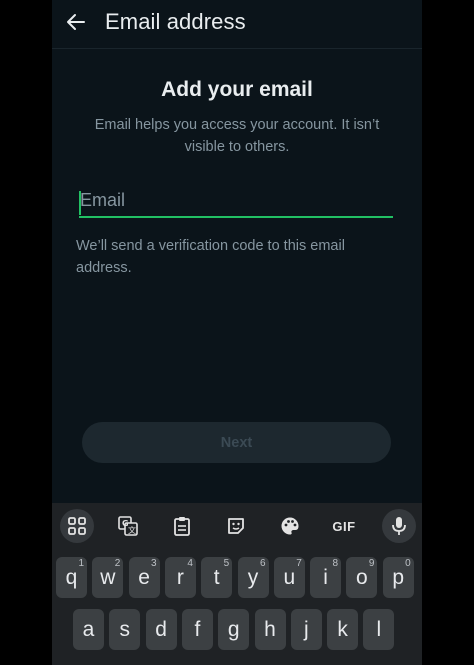 This screenshot has width=474, height=665. I want to click on key-e: e3, so click(144, 577).